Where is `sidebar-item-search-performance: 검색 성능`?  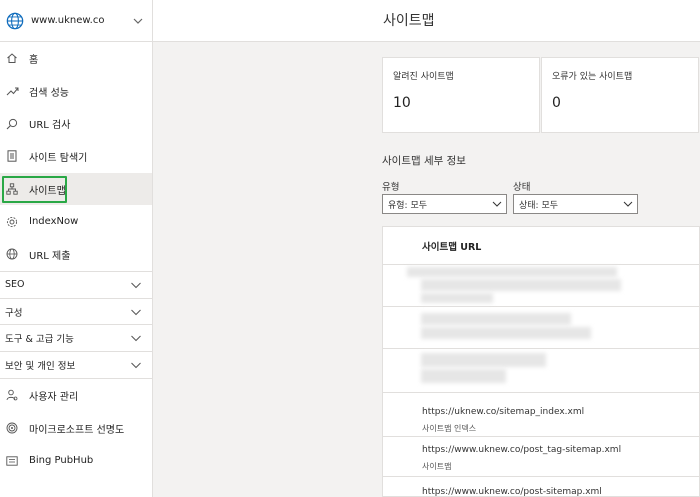
sidebar-item-search-performance: 검색 성능 is located at coordinates (76, 91).